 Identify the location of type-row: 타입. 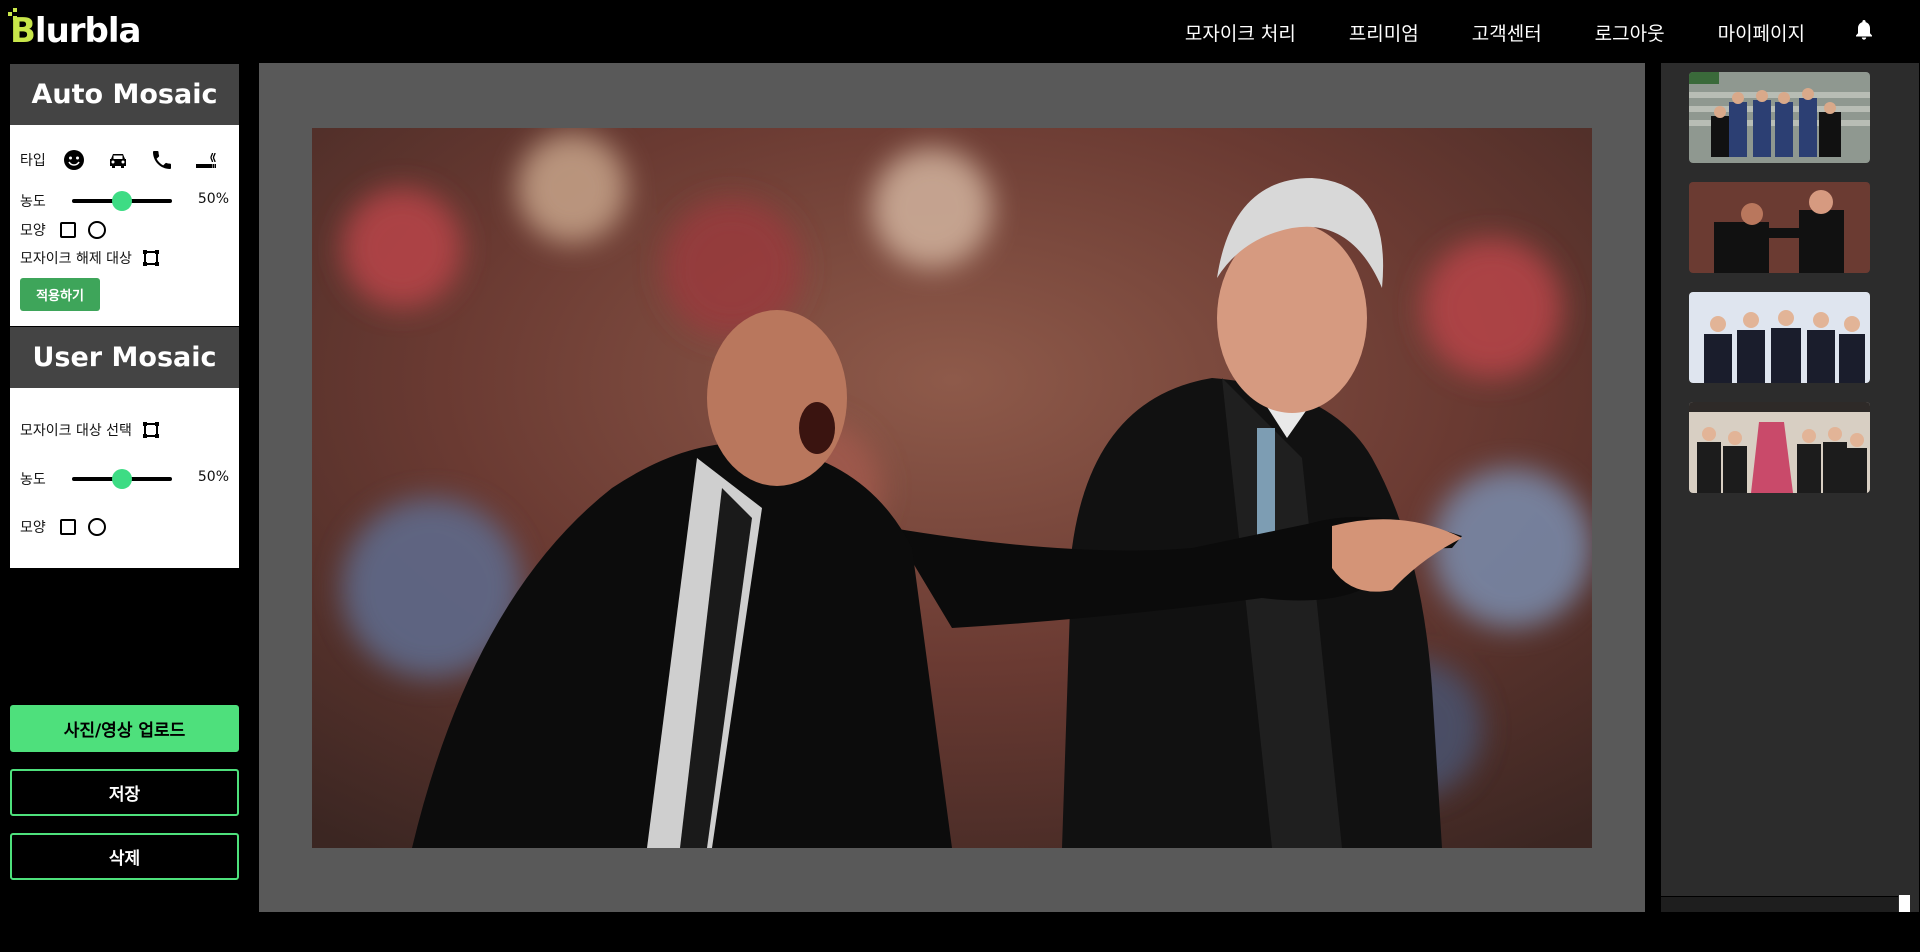
(119, 160).